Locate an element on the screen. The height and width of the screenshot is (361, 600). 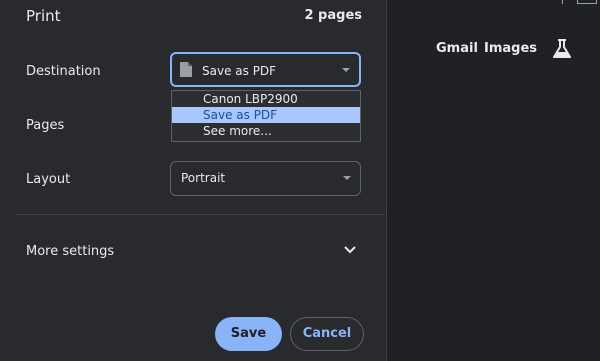
layout-value: Portrait is located at coordinates (203, 178).